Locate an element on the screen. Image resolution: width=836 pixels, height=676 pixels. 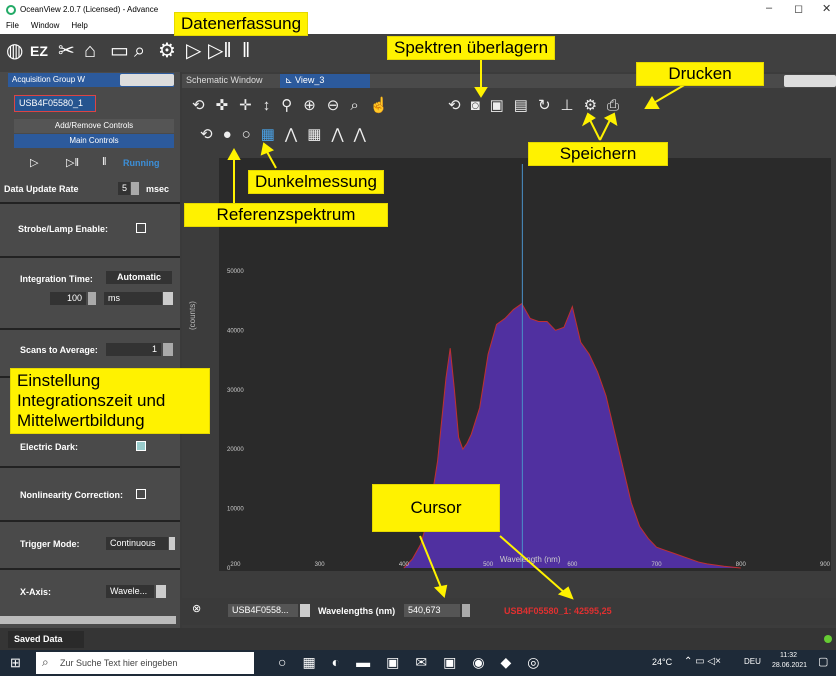
callout-einstellung-line1: Einstellung is located at coordinates (59, 380).